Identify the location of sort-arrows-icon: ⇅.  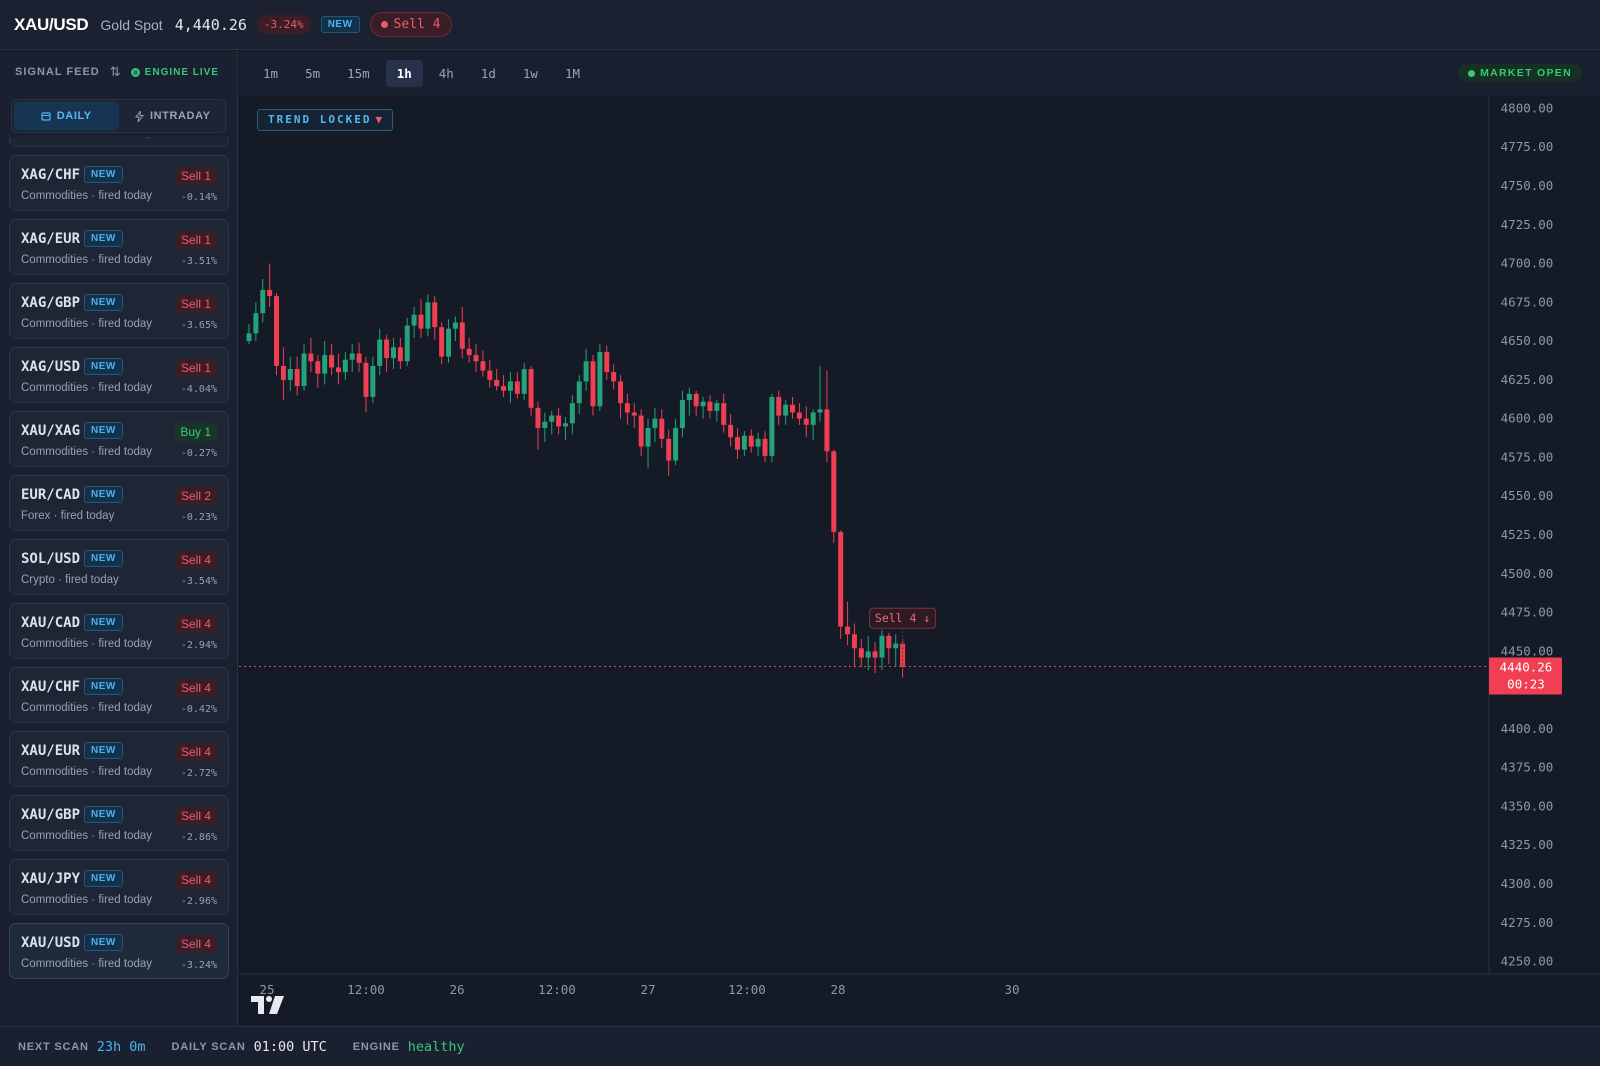
(115, 72).